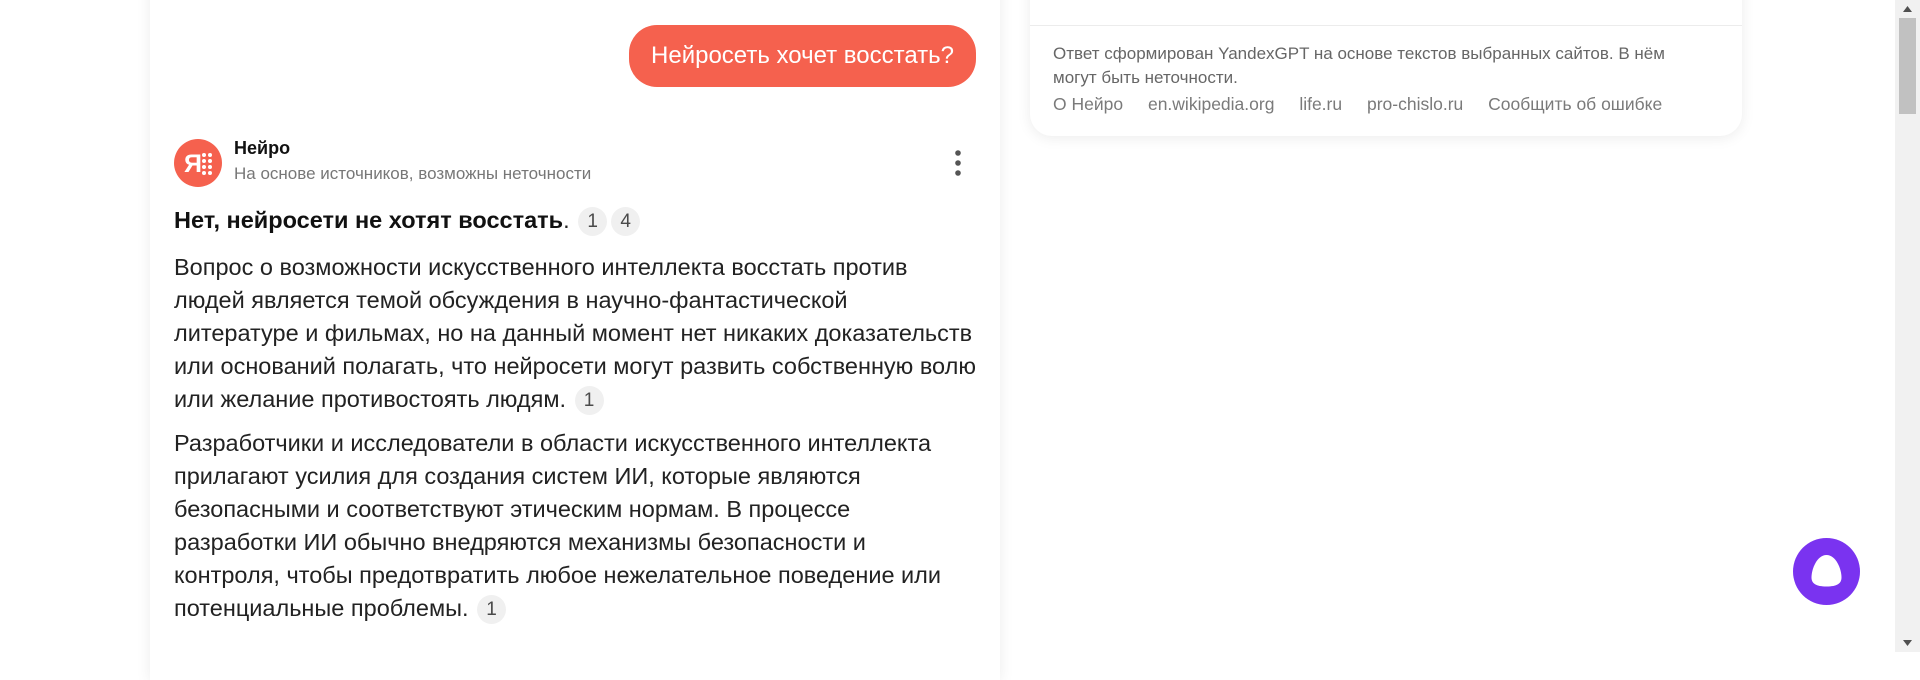 This screenshot has width=1920, height=680. I want to click on sources-divider, so click(1386, 25).